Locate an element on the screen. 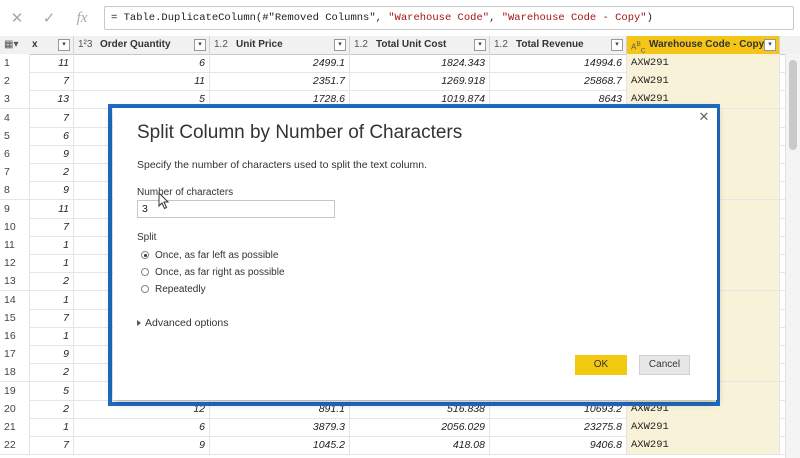  table-row: 22 7 9 1045.2 418.08 9406.8 AXW291 is located at coordinates (400, 446).